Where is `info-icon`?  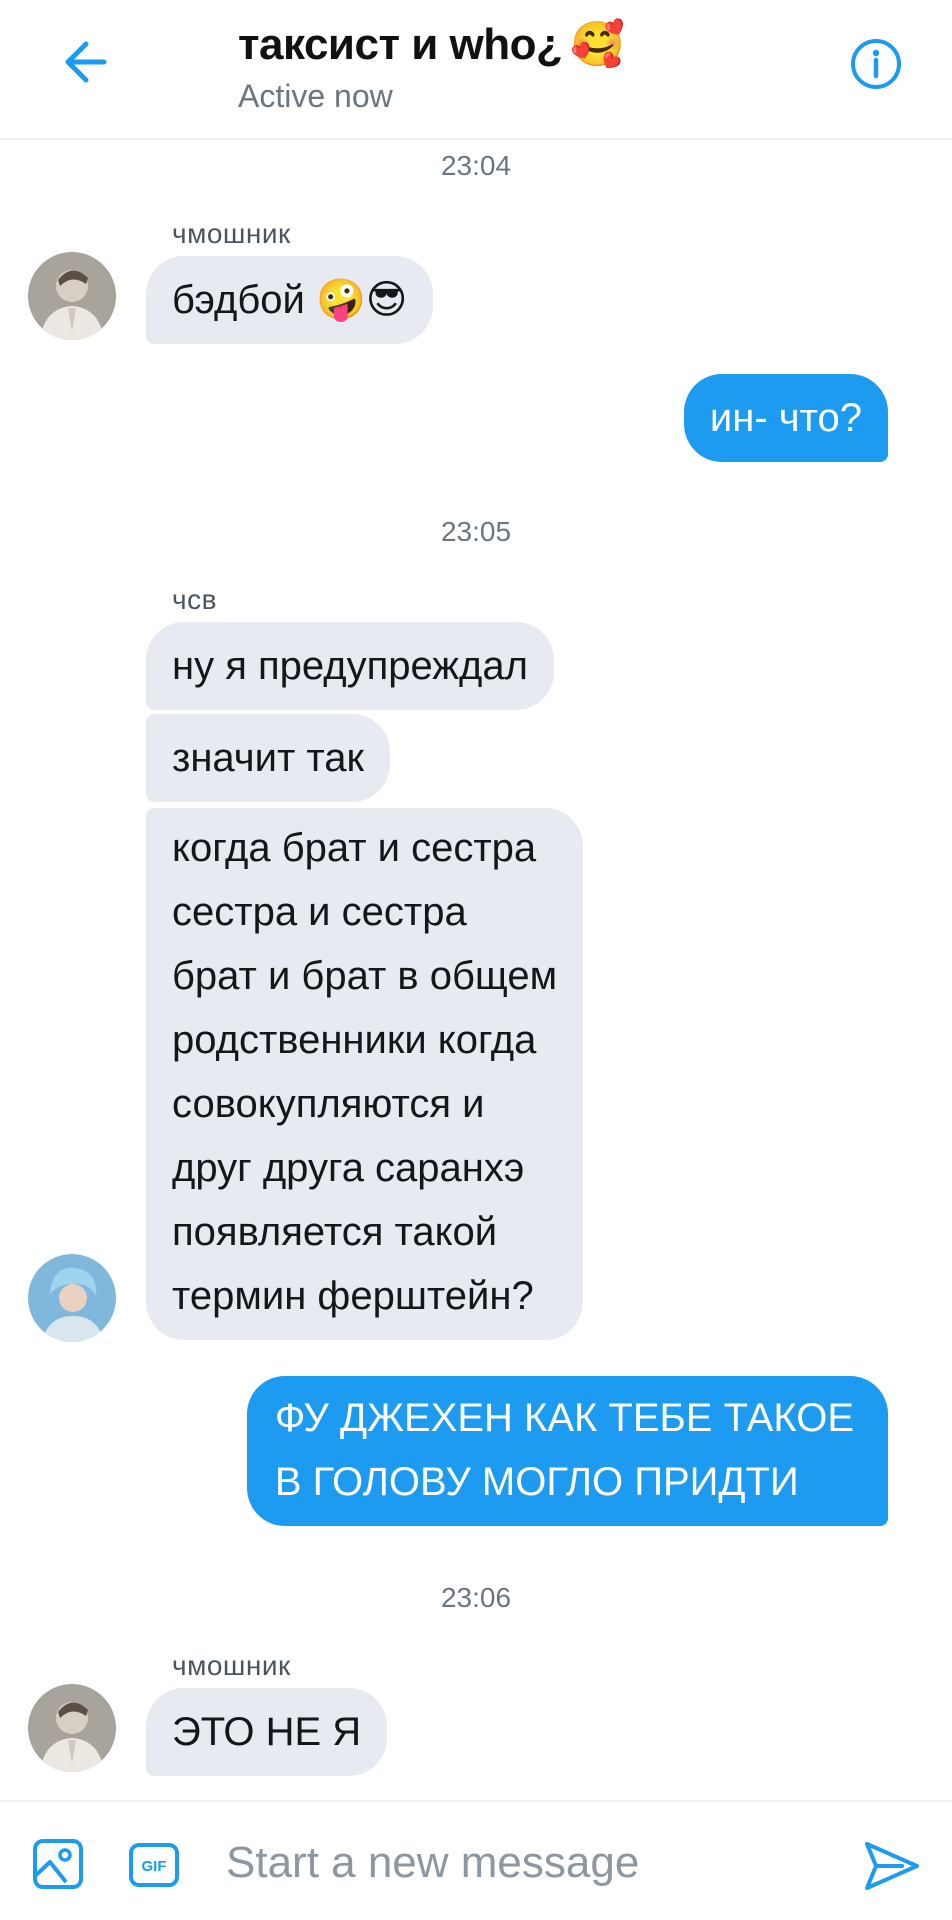
info-icon is located at coordinates (876, 64).